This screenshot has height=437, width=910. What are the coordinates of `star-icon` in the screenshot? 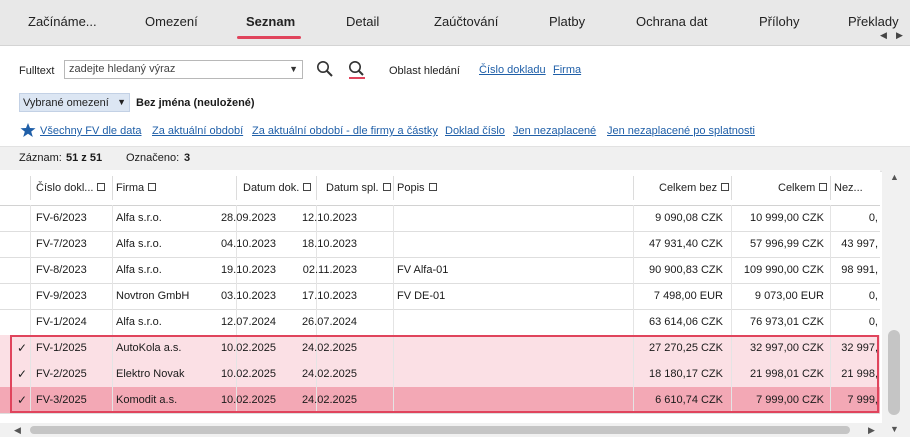 It's located at (28, 130).